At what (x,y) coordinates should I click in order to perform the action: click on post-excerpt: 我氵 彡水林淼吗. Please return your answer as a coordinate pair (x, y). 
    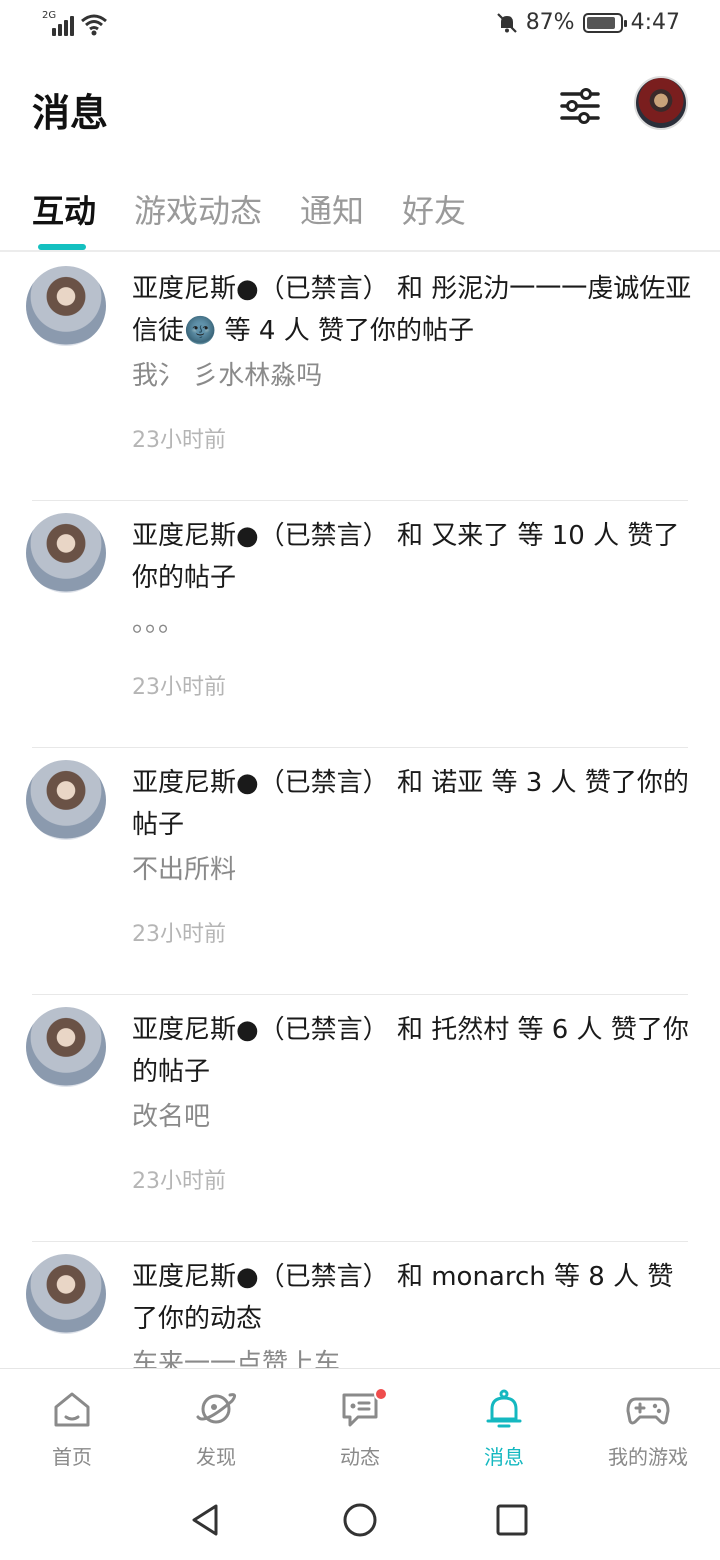
    Looking at the image, I should click on (227, 376).